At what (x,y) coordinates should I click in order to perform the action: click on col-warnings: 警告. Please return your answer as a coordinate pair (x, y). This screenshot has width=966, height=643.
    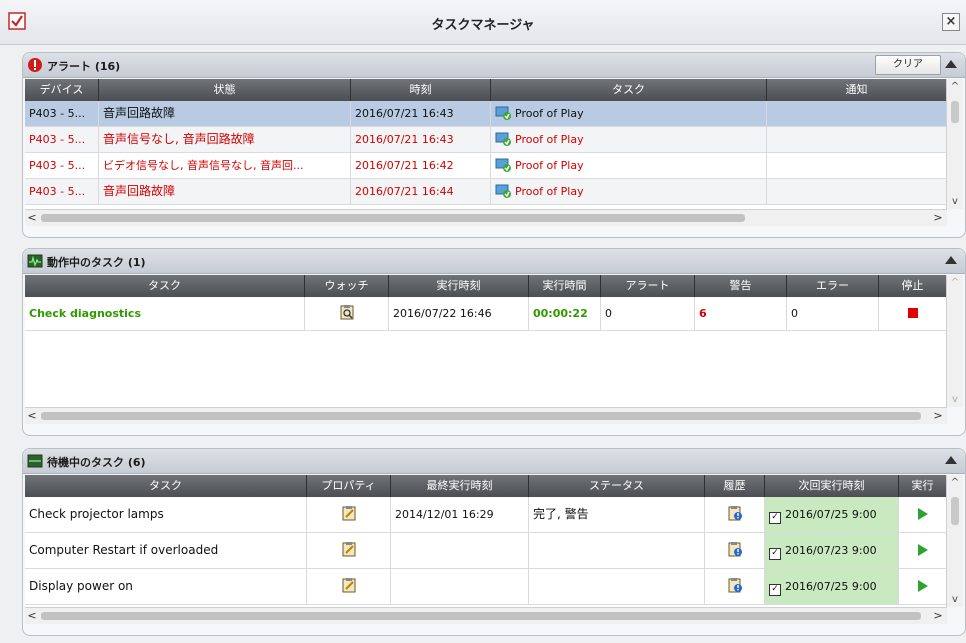
    Looking at the image, I should click on (741, 286).